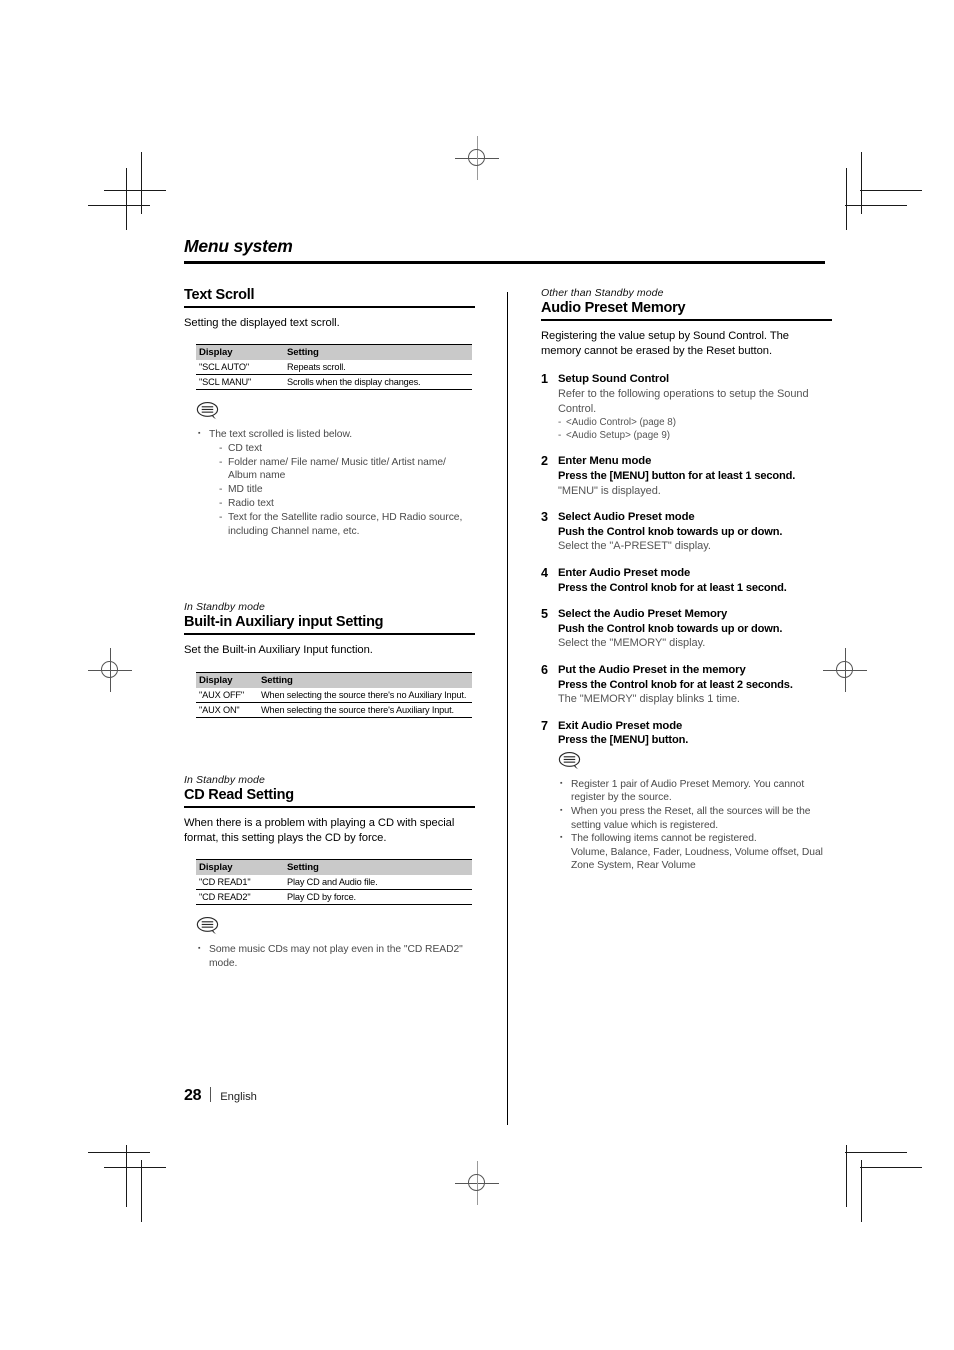  I want to click on section-heading-audio-preset-memory: Audio Preset Memory, so click(686, 310).